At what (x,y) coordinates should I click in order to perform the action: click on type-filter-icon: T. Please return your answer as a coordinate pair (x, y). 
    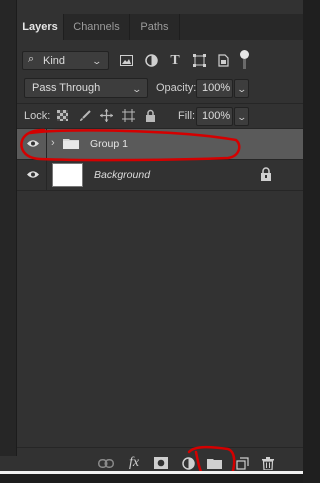
    Looking at the image, I should click on (175, 60).